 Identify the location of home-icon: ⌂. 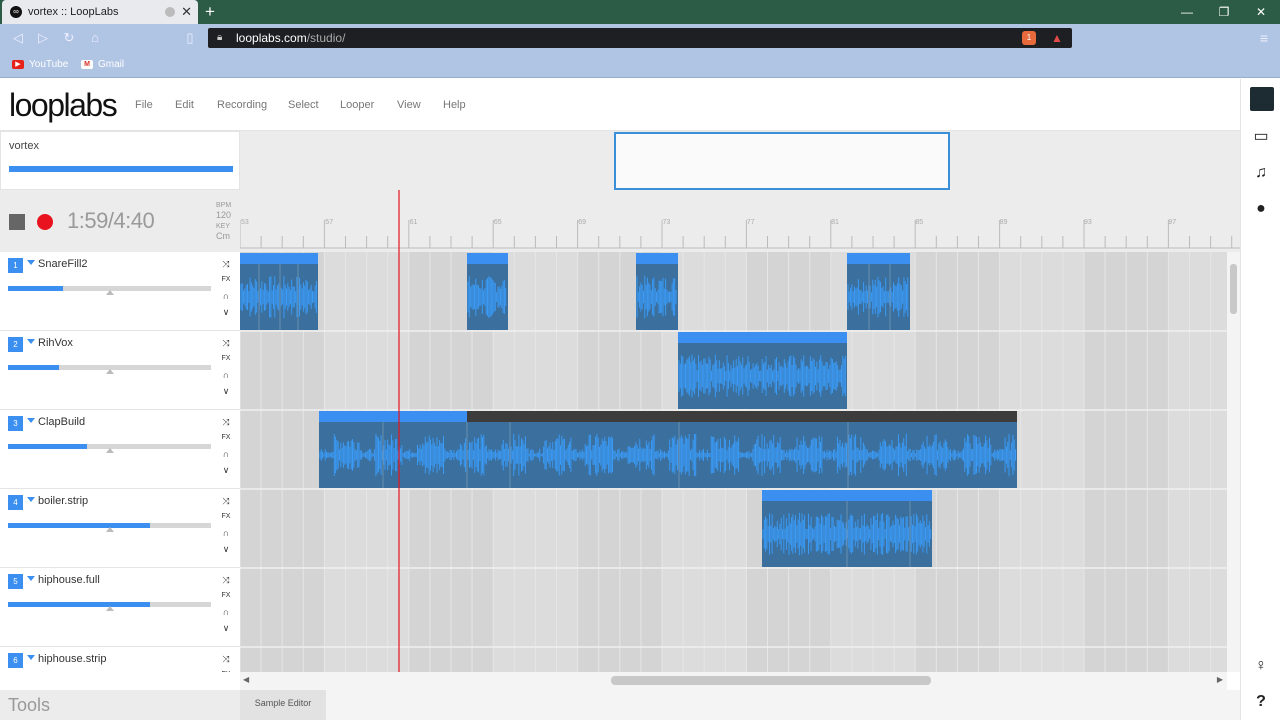
(95, 37).